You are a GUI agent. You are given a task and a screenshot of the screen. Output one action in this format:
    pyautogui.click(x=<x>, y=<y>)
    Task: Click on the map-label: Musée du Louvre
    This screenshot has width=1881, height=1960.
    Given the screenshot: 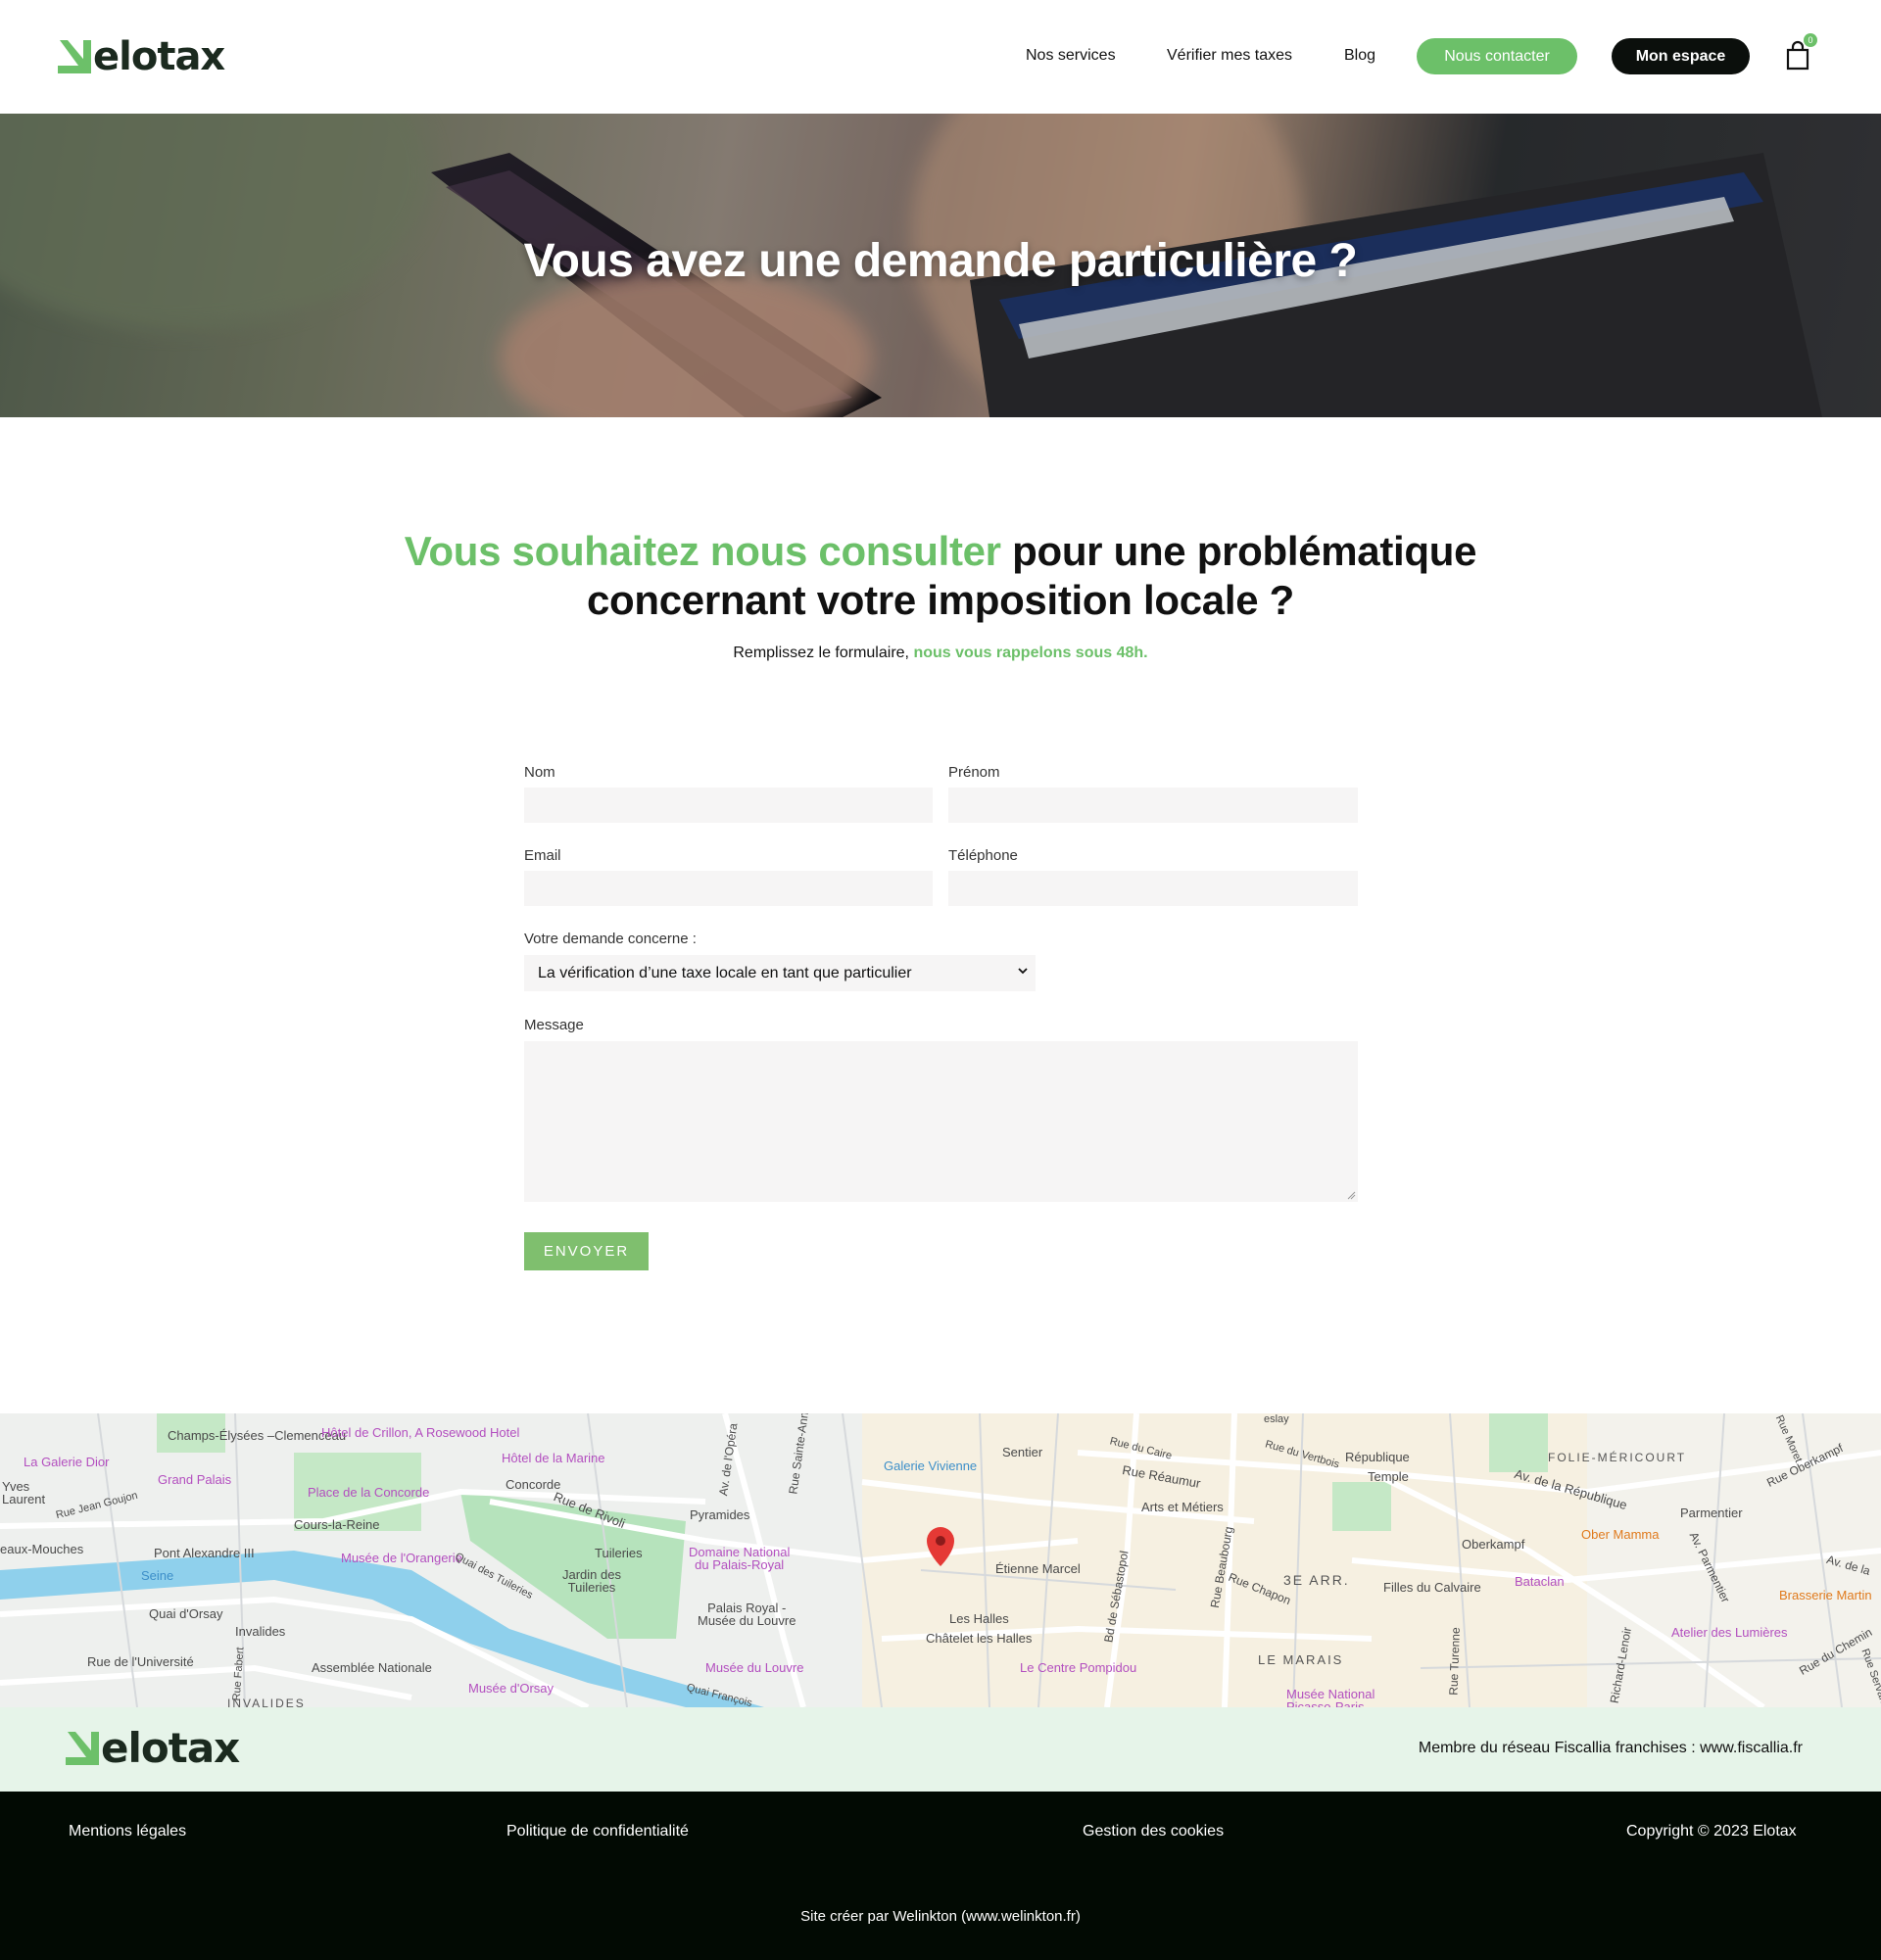 What is the action you would take?
    pyautogui.click(x=754, y=1667)
    